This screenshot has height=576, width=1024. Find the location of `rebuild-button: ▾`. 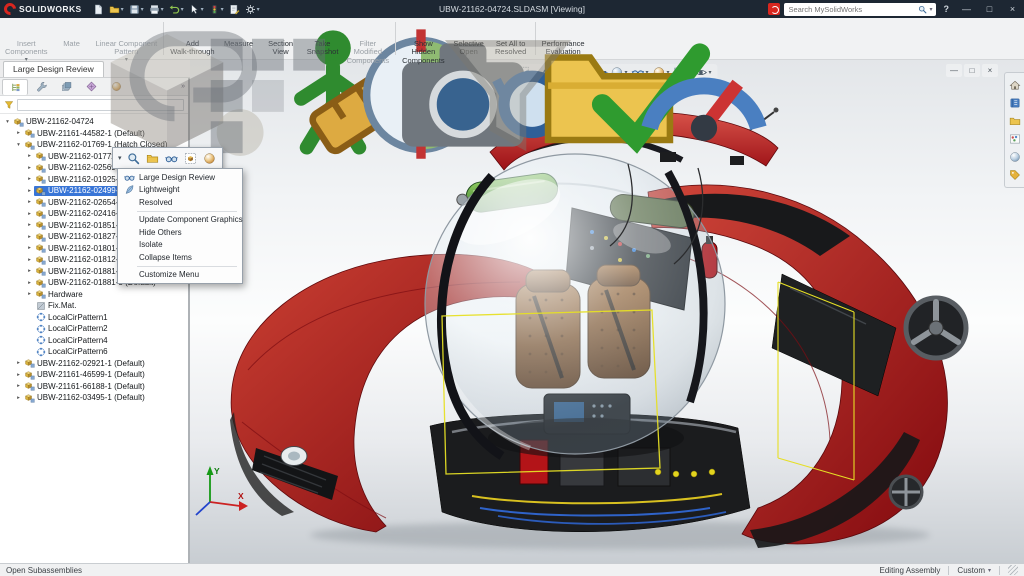

rebuild-button: ▾ is located at coordinates (216, 9).